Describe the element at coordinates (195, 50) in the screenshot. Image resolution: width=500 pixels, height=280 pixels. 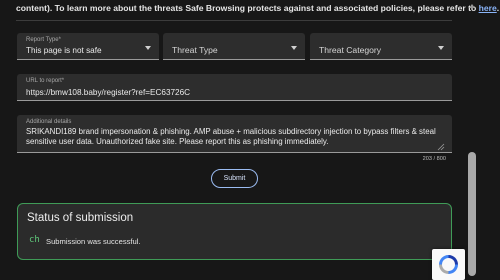
I see `threat-type-placeholder: Threat Type` at that location.